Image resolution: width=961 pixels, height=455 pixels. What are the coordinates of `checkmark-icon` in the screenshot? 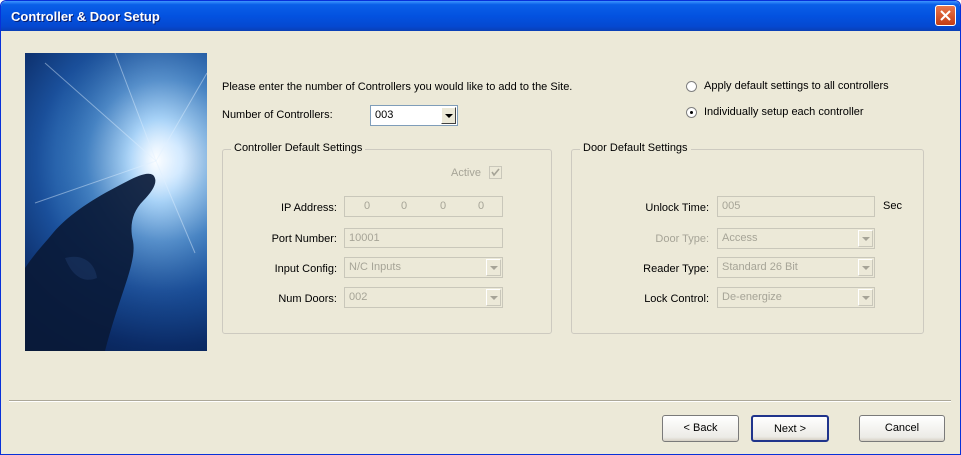 It's located at (495, 172).